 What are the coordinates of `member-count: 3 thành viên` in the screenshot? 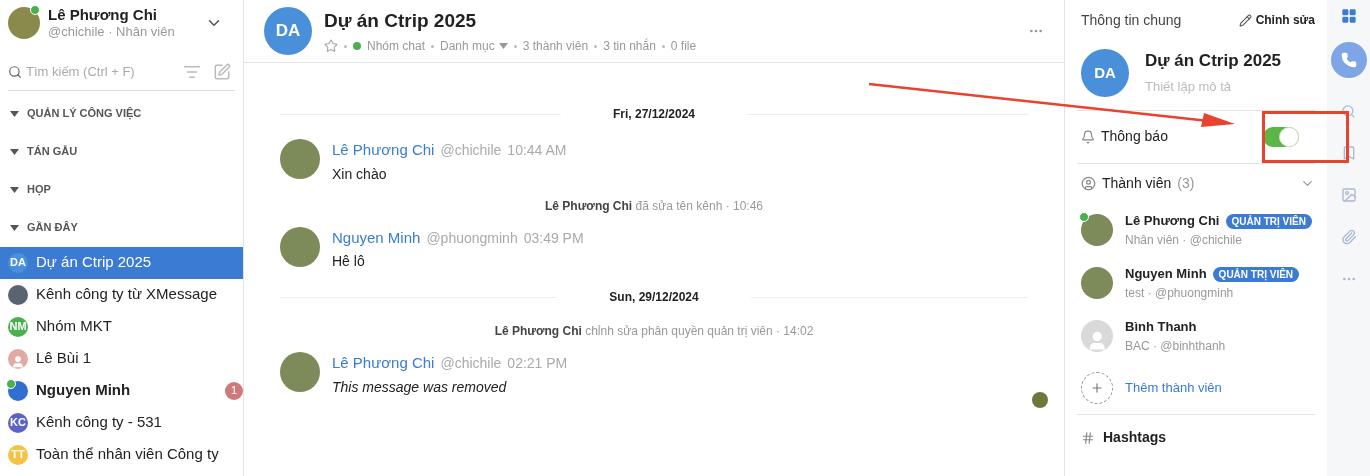 It's located at (555, 47).